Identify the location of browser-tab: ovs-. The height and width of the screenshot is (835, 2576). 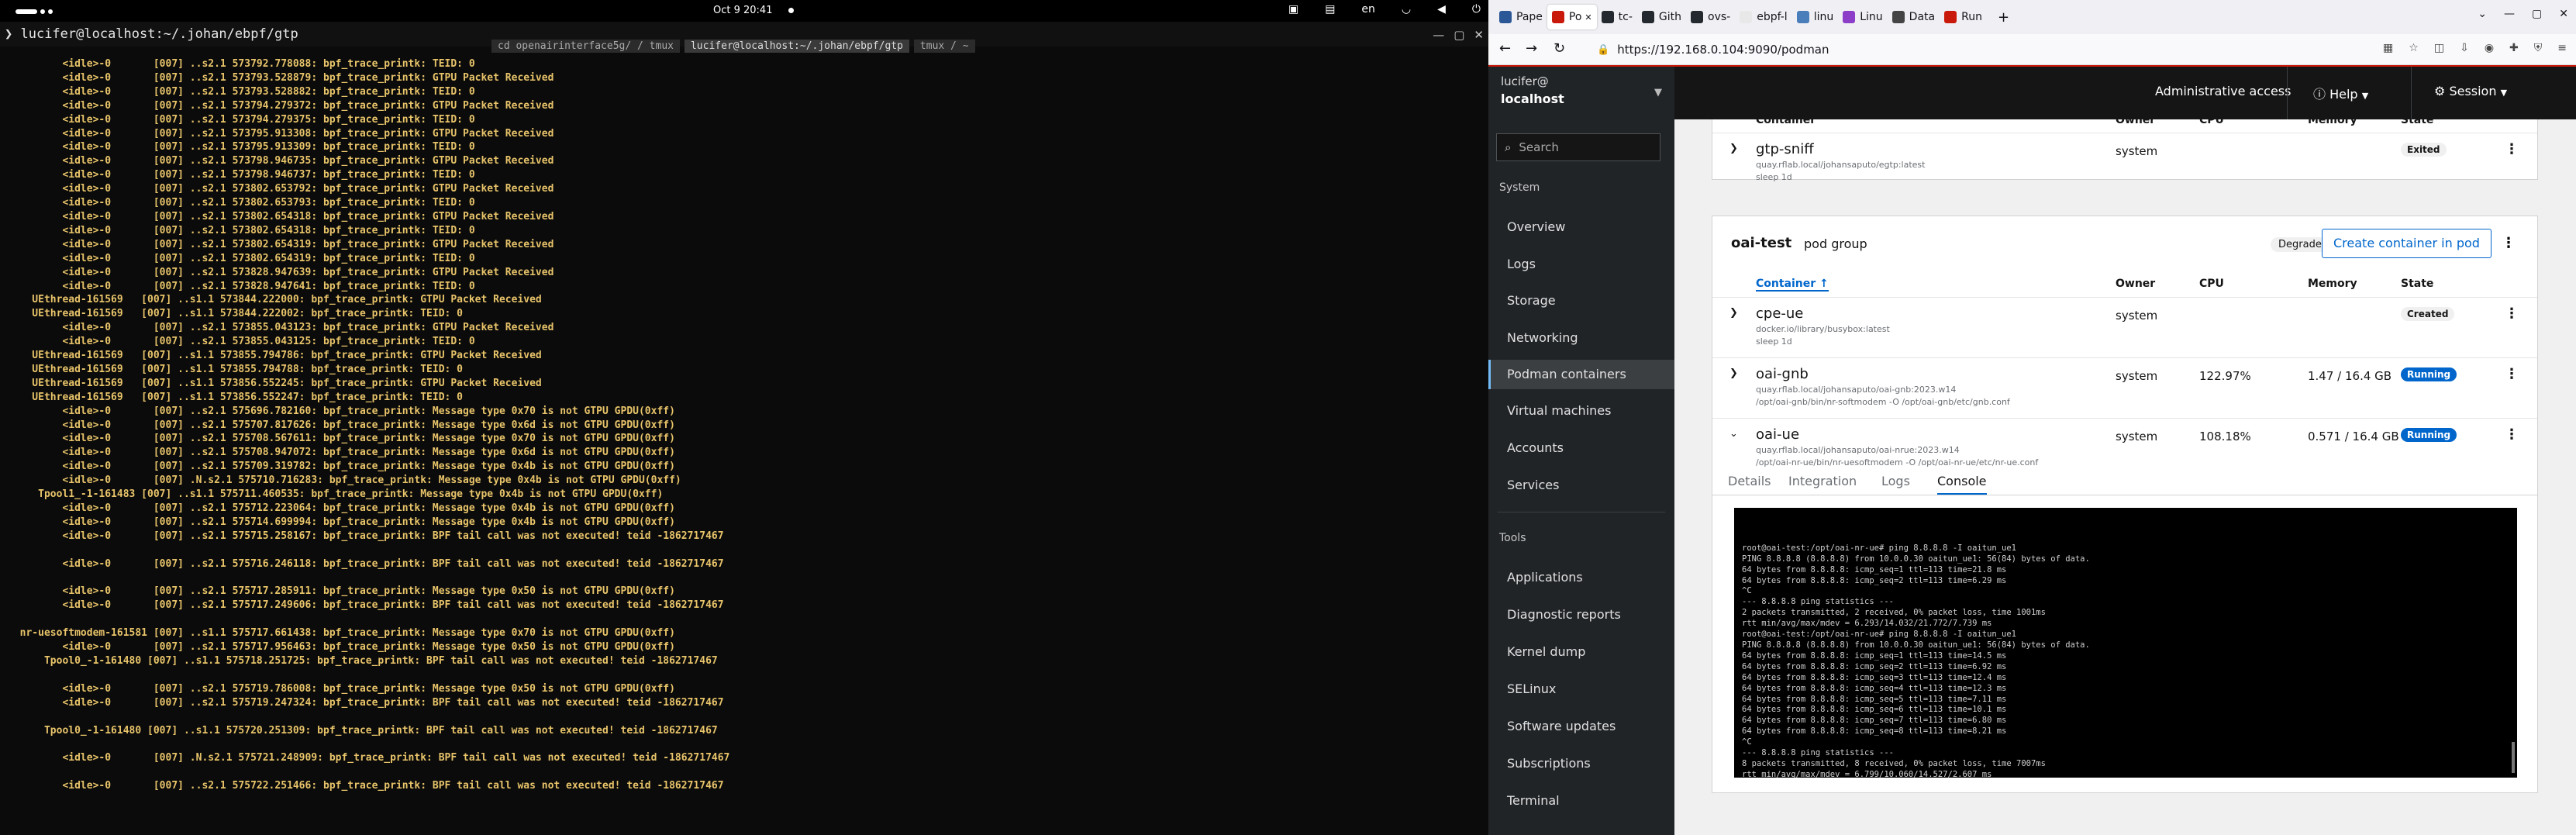
(1710, 17).